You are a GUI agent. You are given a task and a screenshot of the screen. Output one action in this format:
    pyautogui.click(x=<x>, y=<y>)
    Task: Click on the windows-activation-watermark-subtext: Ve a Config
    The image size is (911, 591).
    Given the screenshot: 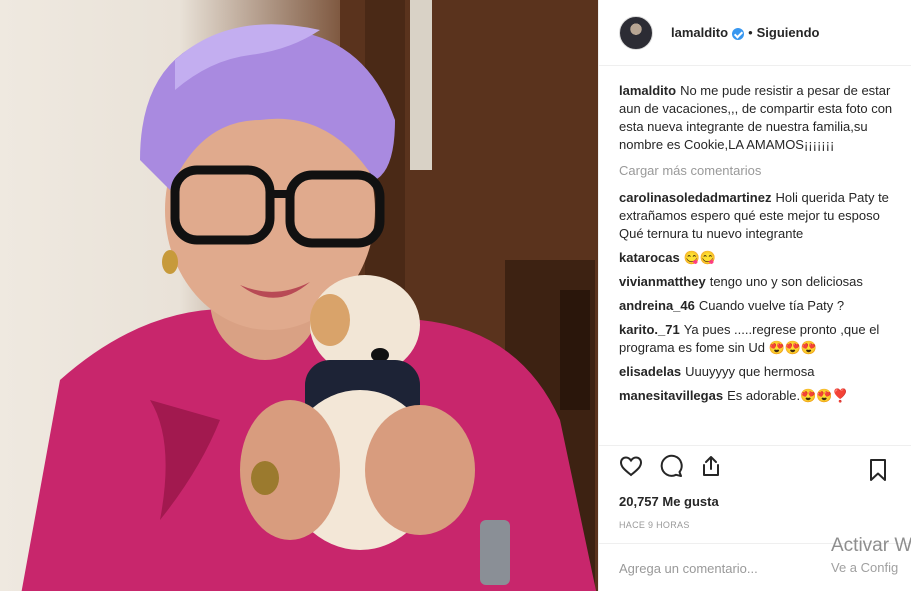 What is the action you would take?
    pyautogui.click(x=865, y=567)
    